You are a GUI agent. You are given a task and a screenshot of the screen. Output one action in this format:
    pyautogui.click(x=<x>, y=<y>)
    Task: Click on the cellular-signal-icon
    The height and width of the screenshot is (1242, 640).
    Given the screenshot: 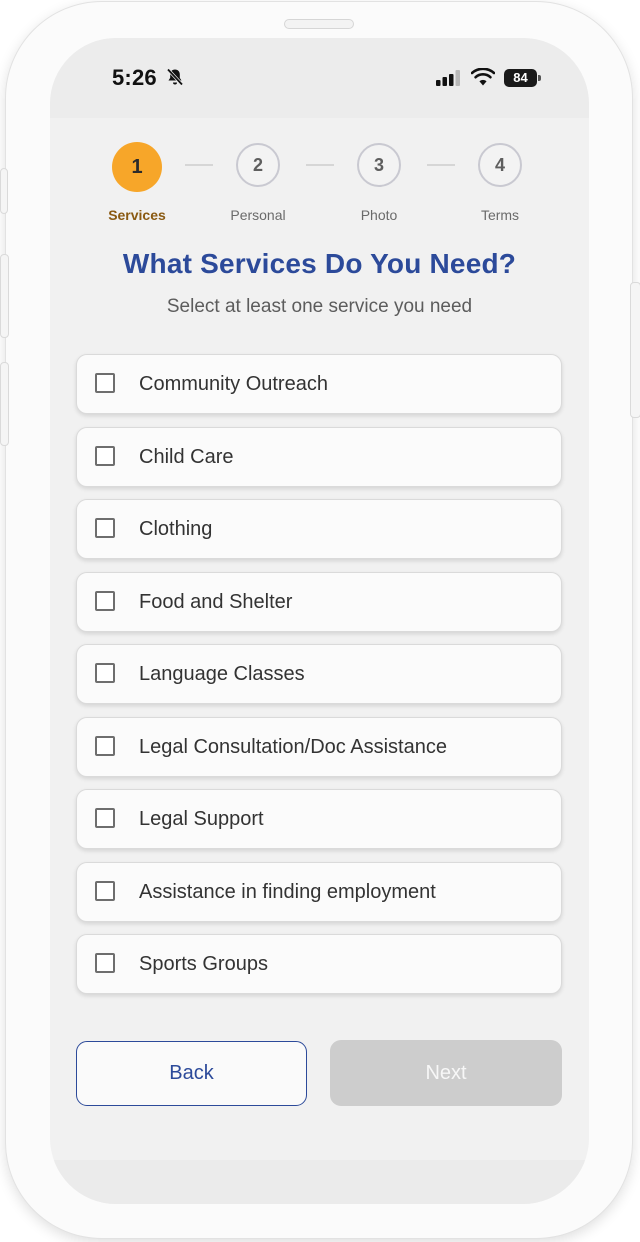 What is the action you would take?
    pyautogui.click(x=449, y=80)
    